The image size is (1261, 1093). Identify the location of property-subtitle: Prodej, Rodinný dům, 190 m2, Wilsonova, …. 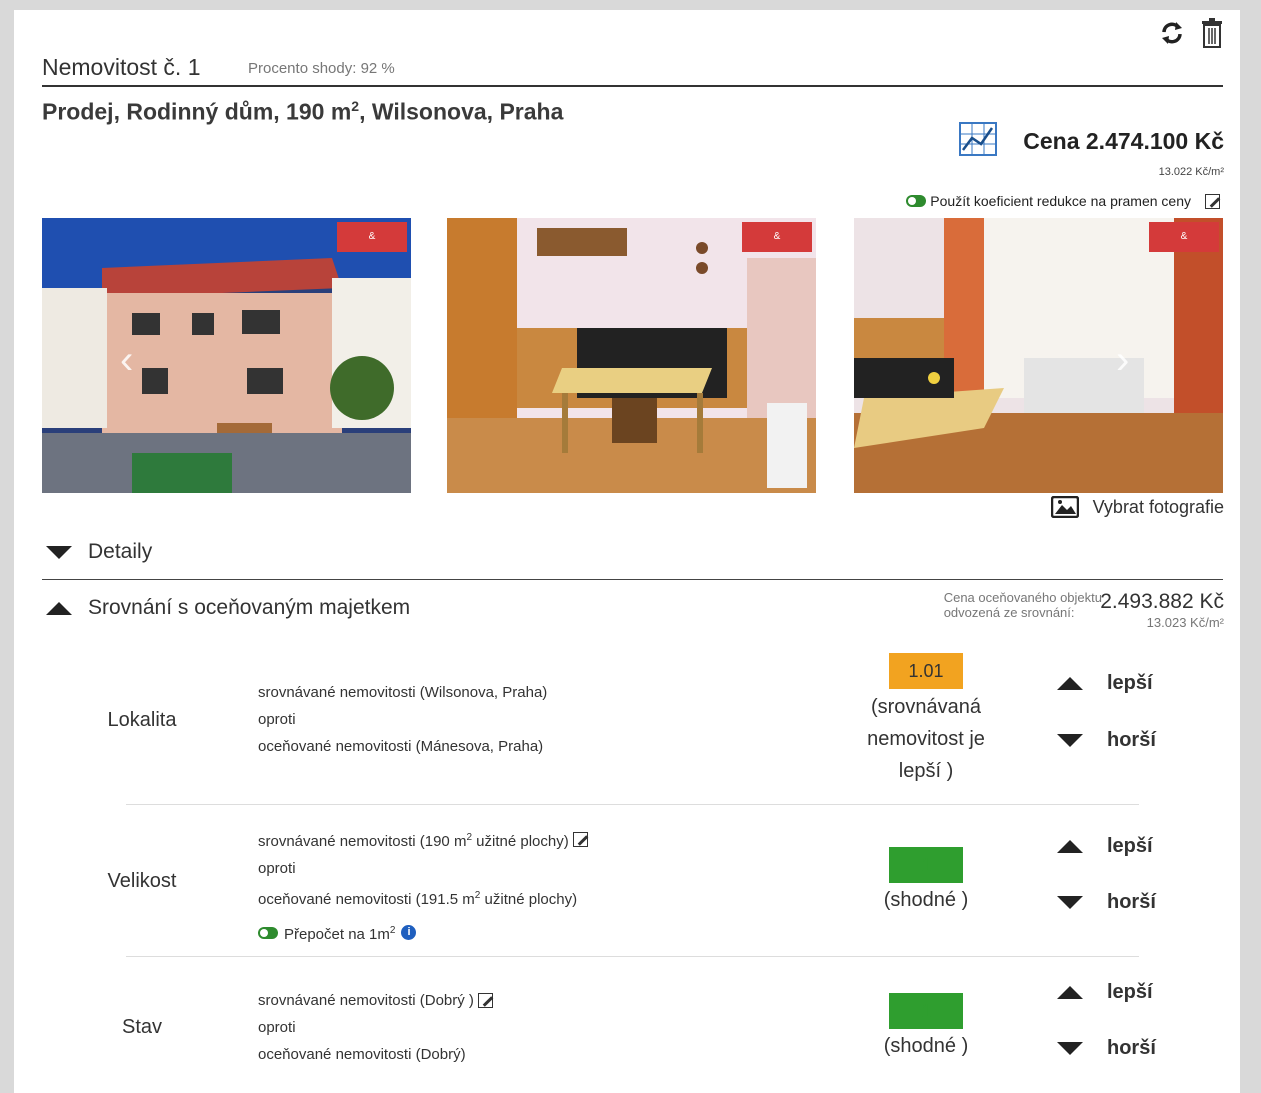
(303, 111).